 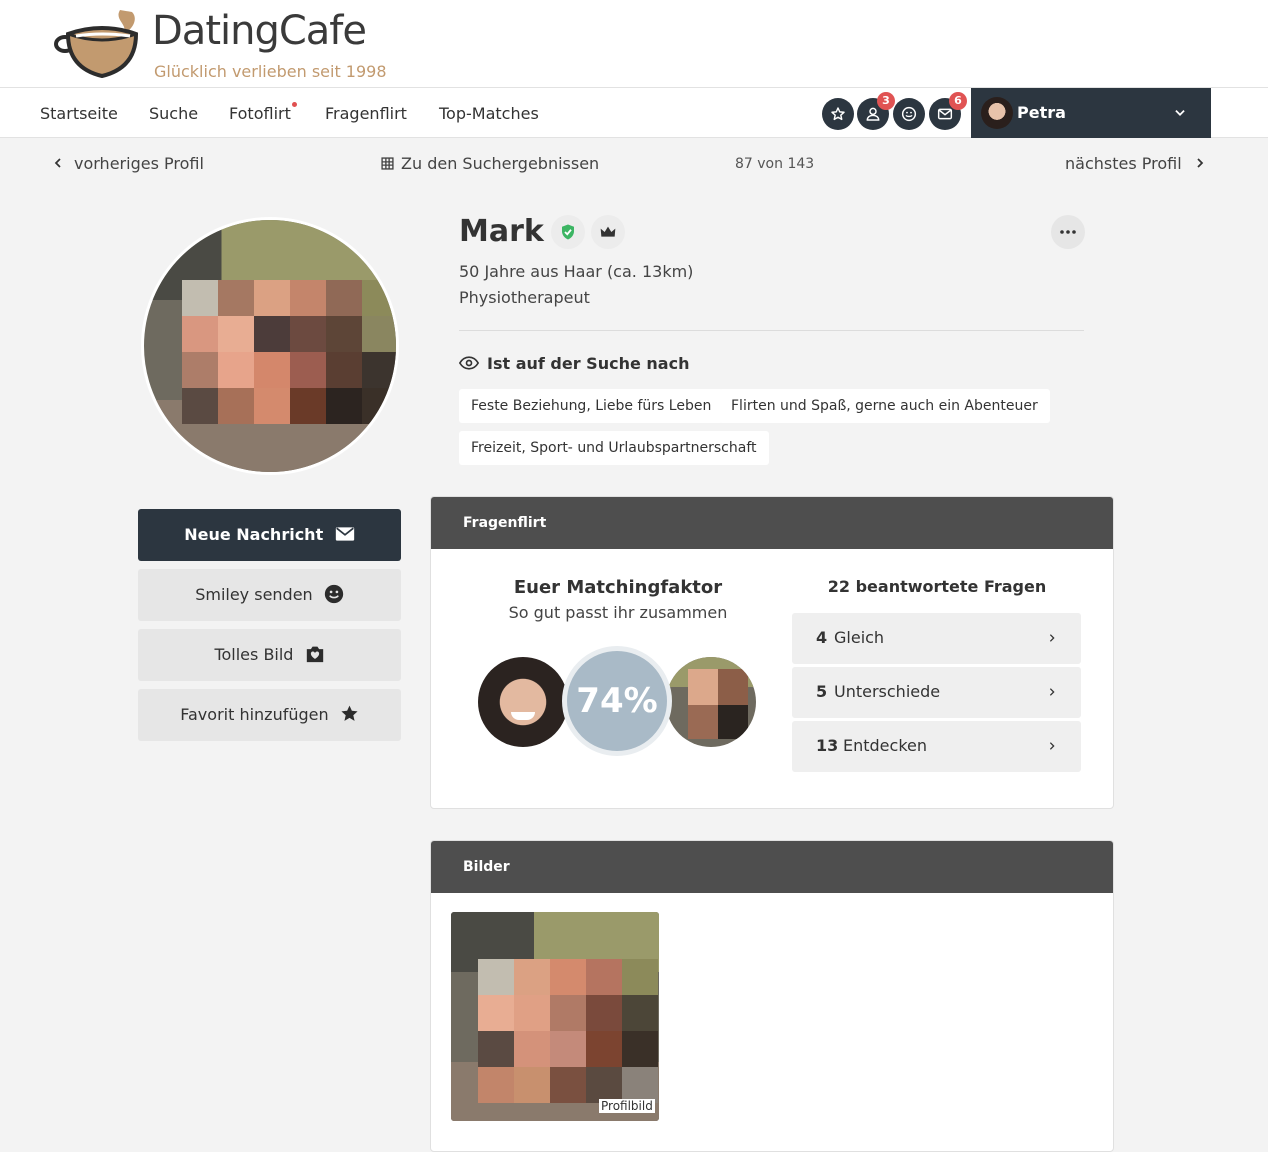 I want to click on smileys-button, so click(x=909, y=114).